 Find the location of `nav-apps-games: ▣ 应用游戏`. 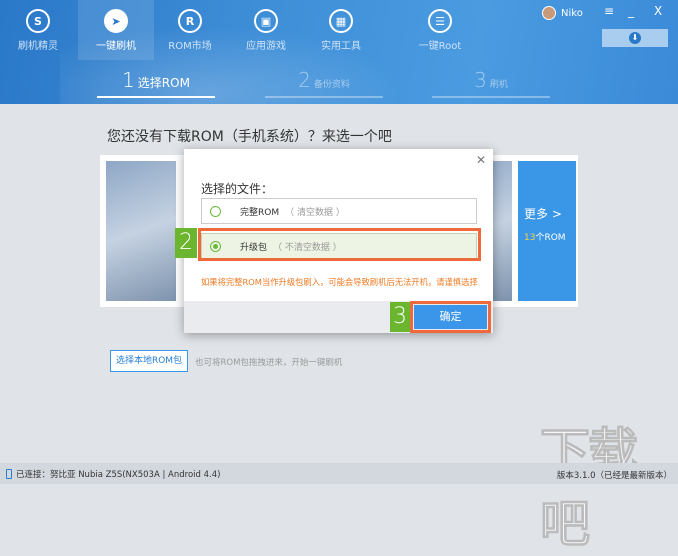

nav-apps-games: ▣ 应用游戏 is located at coordinates (266, 30).